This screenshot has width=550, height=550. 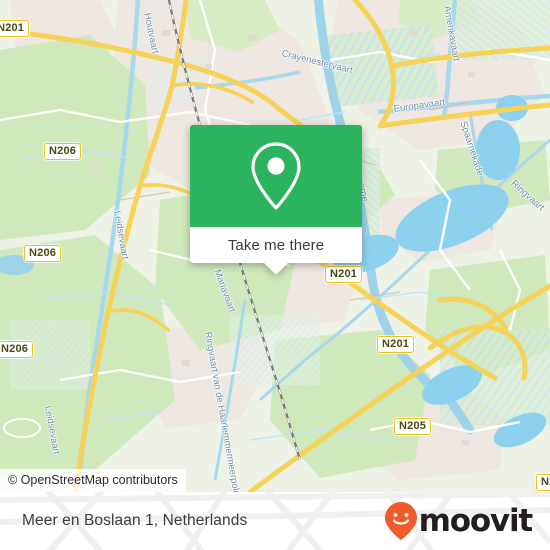 I want to click on take-me-there-button: Take me there, so click(x=276, y=245).